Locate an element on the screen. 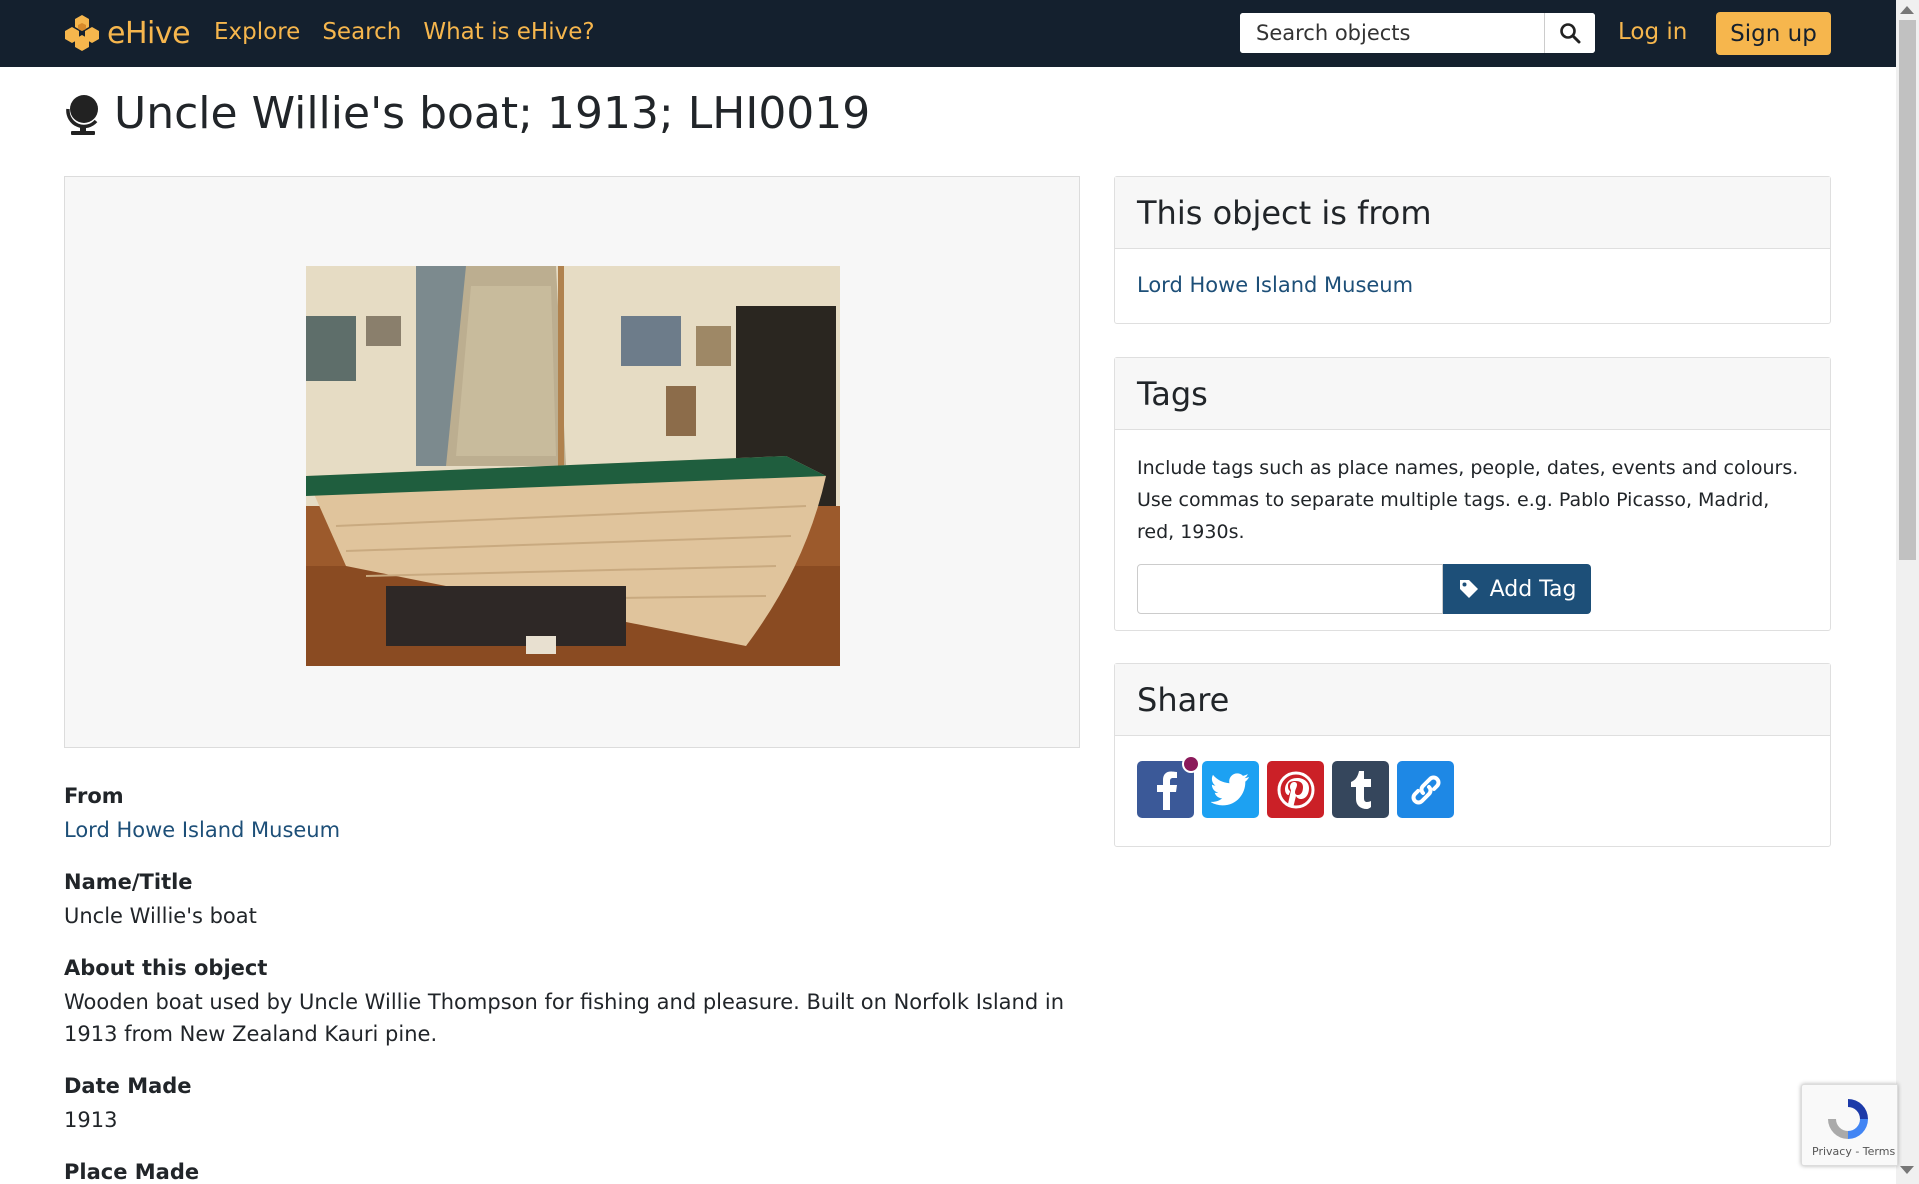 This screenshot has width=1919, height=1184. field-value: Uncle Willie's boat is located at coordinates (160, 916).